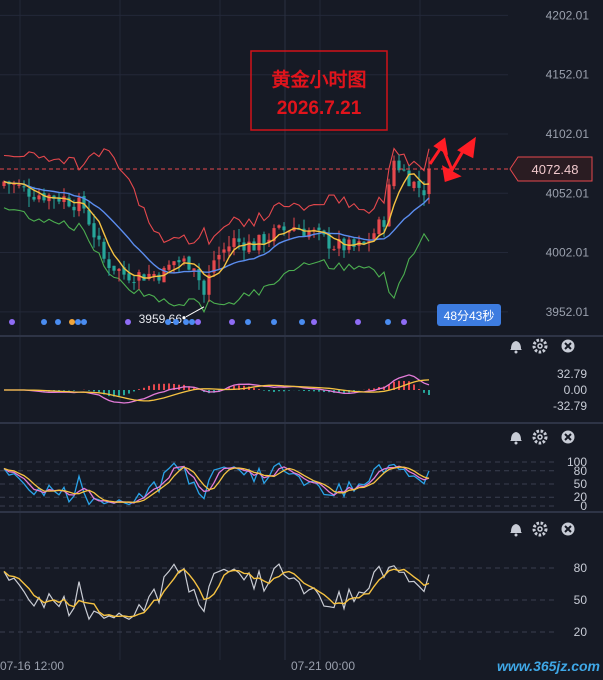 The height and width of the screenshot is (680, 603). What do you see at coordinates (568, 193) in the screenshot?
I see `y-tick-label: 4052.01` at bounding box center [568, 193].